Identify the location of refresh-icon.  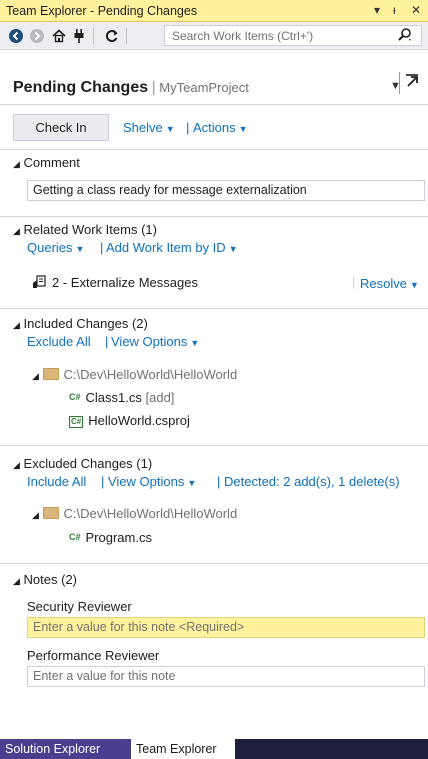
(112, 36).